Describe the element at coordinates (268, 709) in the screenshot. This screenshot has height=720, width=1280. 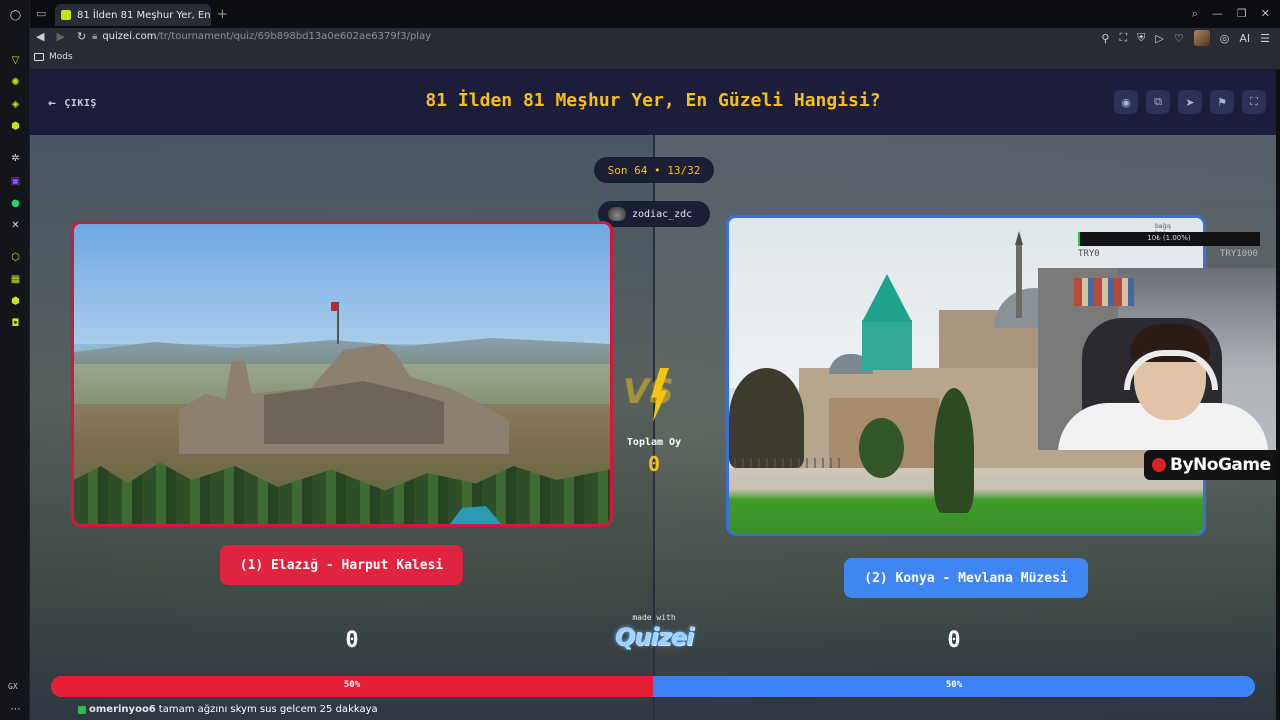
I see `chat-text: tamam ağzını skym sus gelcem 25 dakkaya` at that location.